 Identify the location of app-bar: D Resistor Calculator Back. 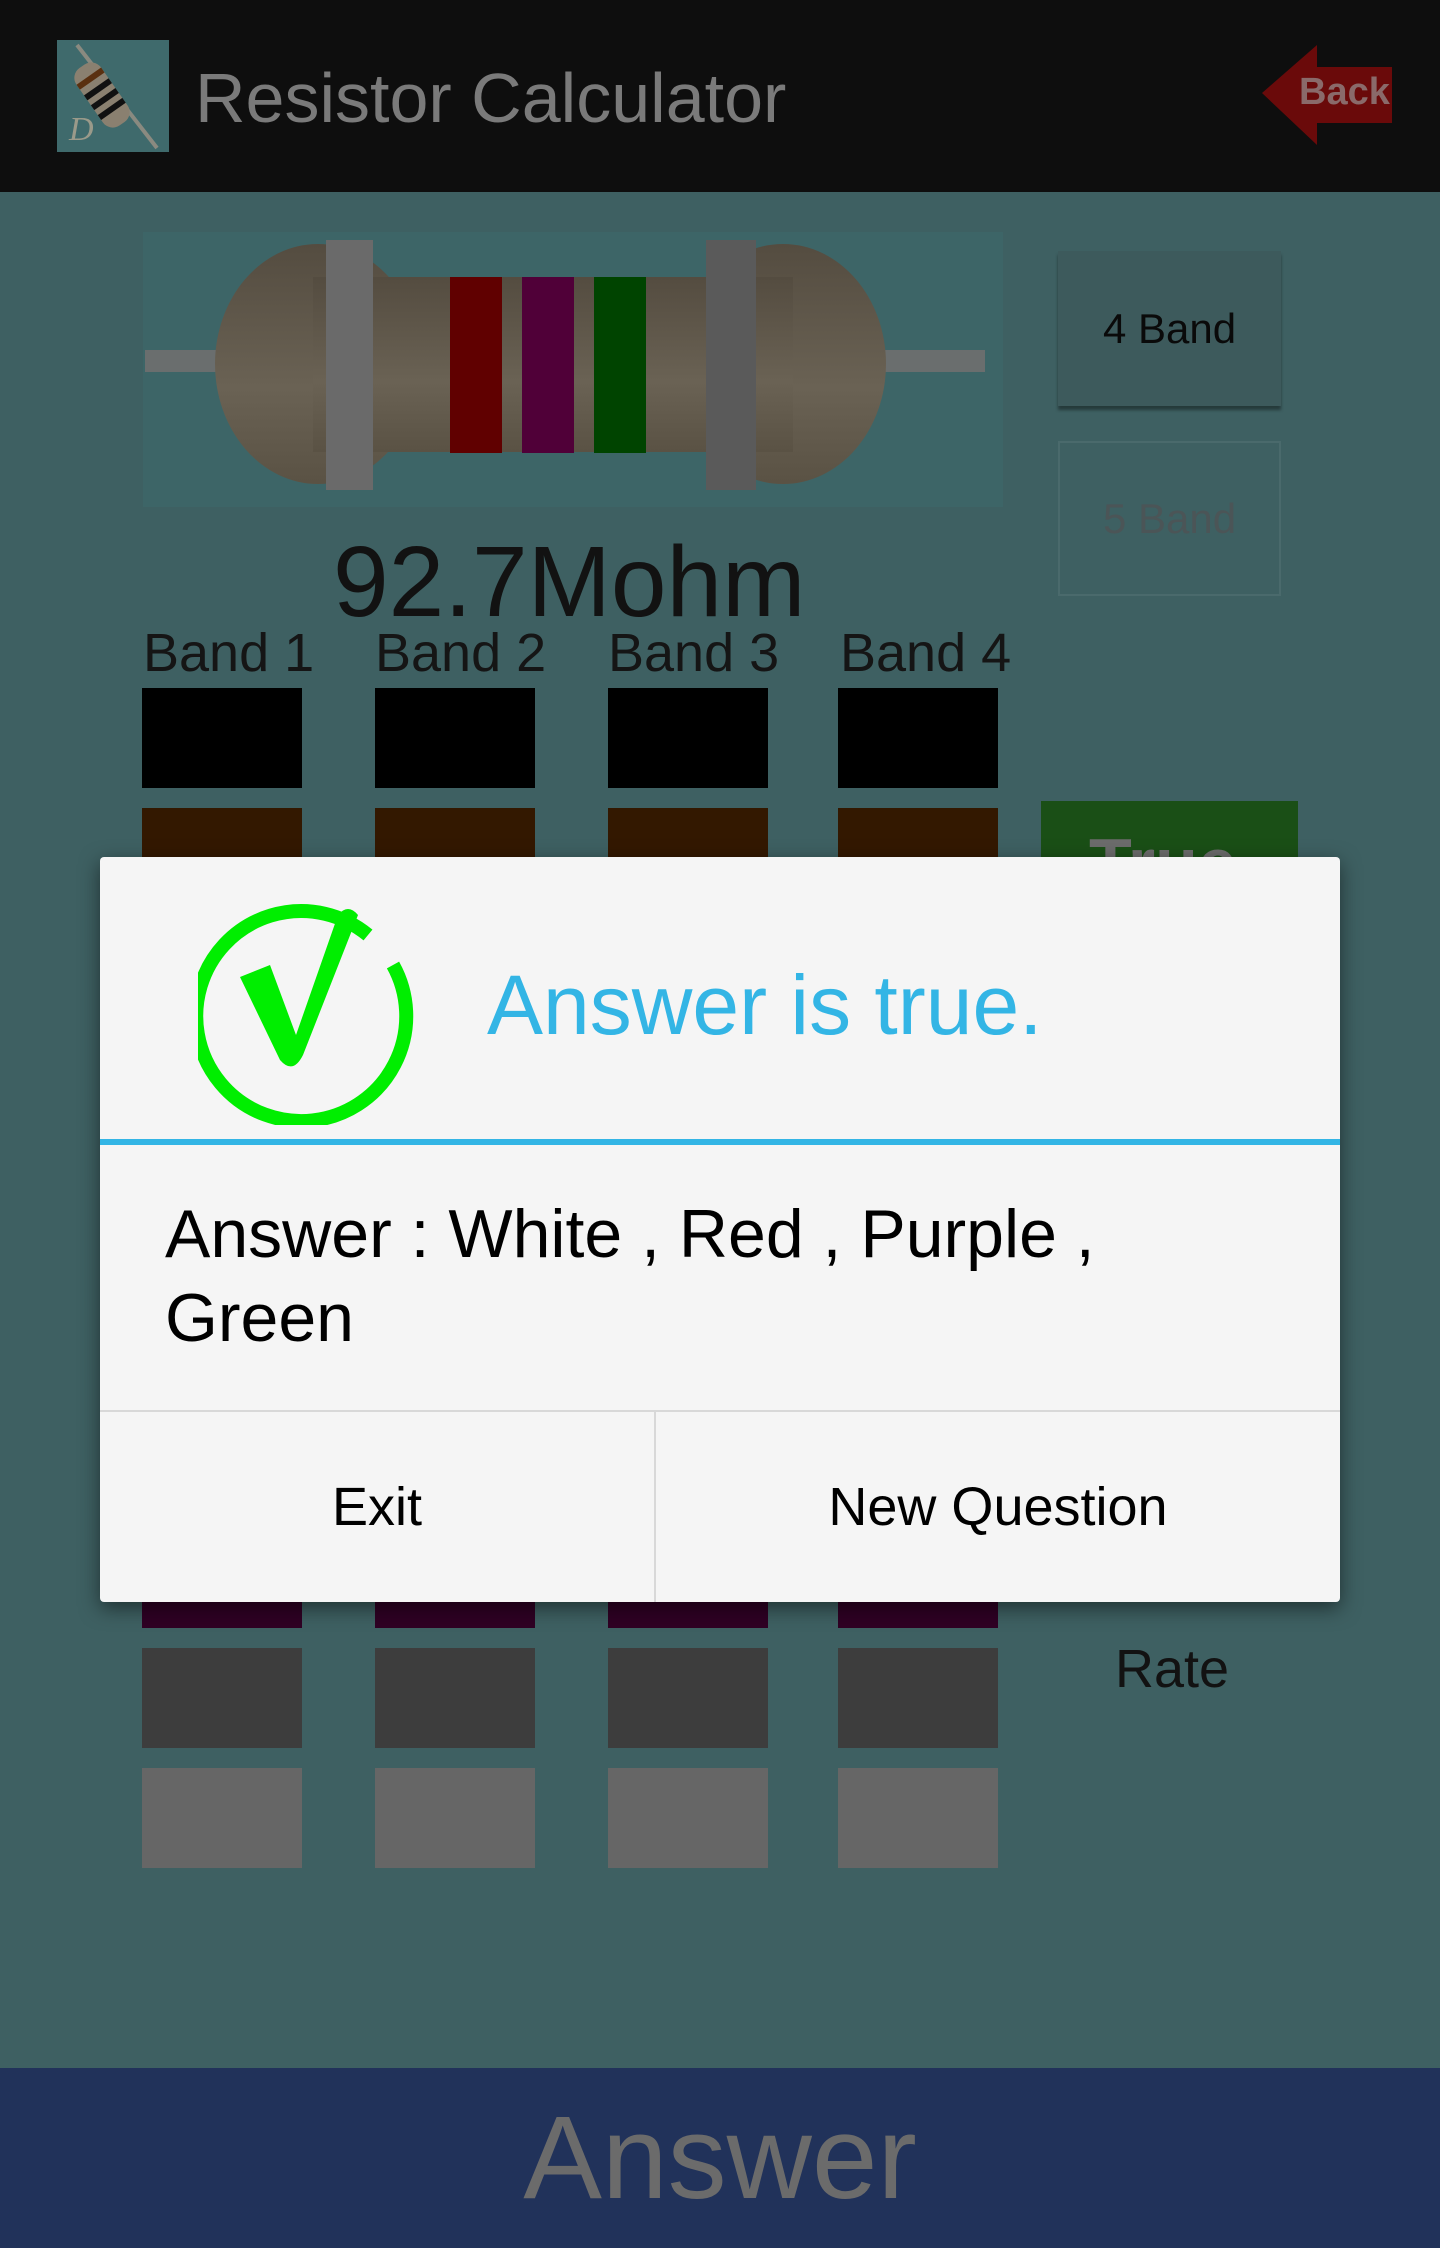
(720, 96).